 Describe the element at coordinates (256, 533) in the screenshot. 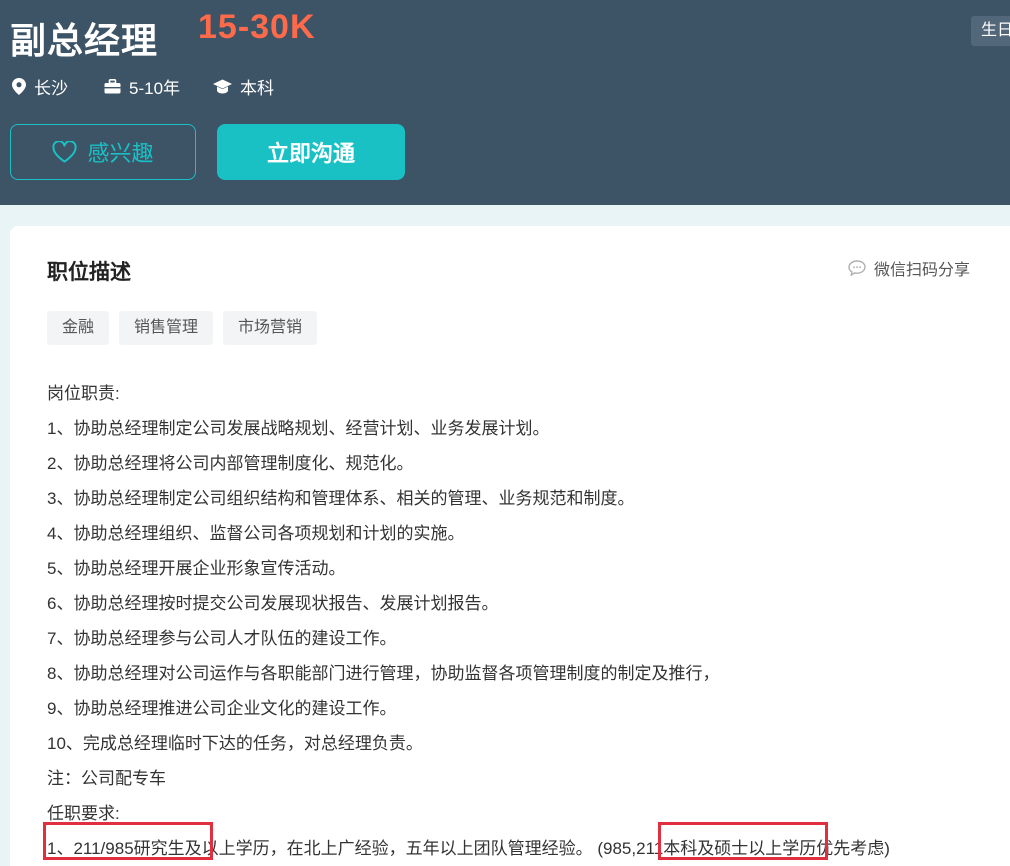

I see `description-line: 4、协助总经理组织、监督公司各项规划和计划的实施。` at that location.